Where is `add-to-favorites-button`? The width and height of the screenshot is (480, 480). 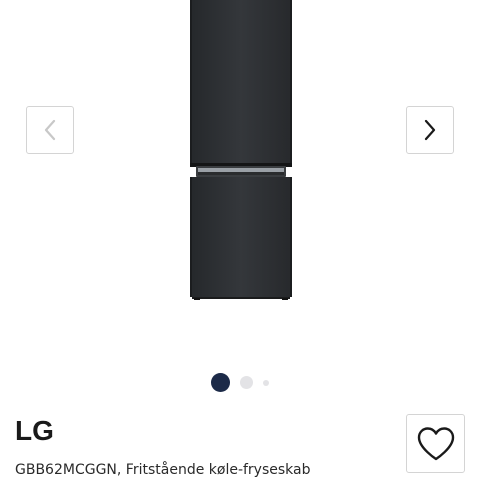
add-to-favorites-button is located at coordinates (435, 443).